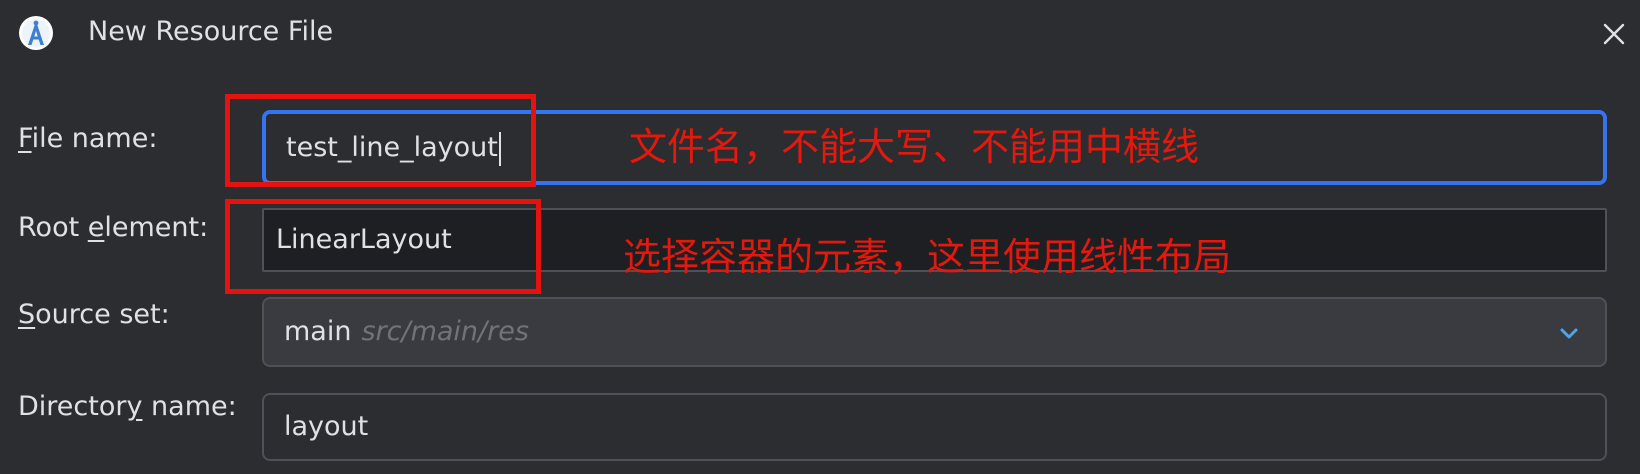  I want to click on android-studio-icon, so click(36, 33).